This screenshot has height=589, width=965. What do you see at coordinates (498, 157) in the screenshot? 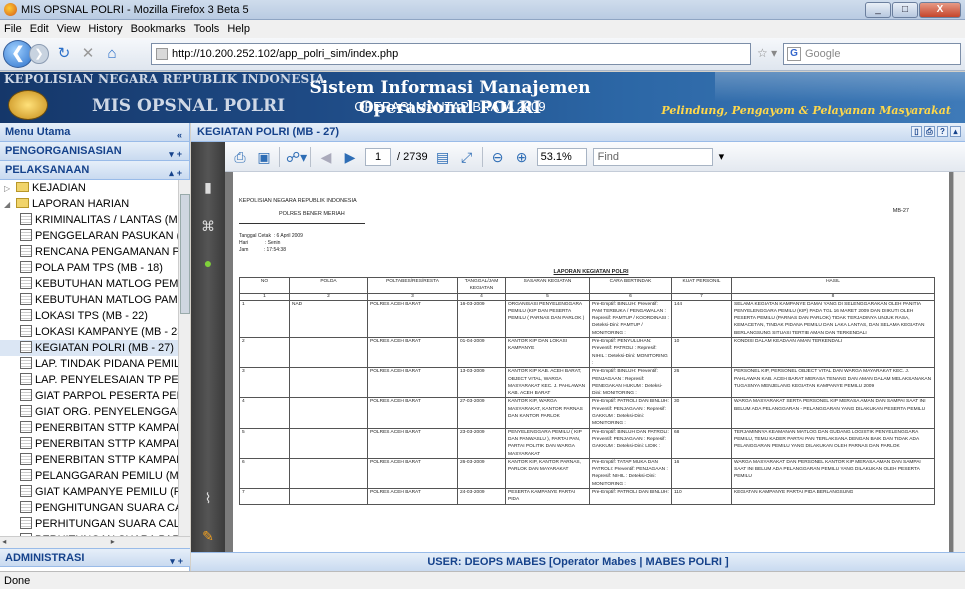
I see `zoom-out-icon: ⊖` at bounding box center [498, 157].